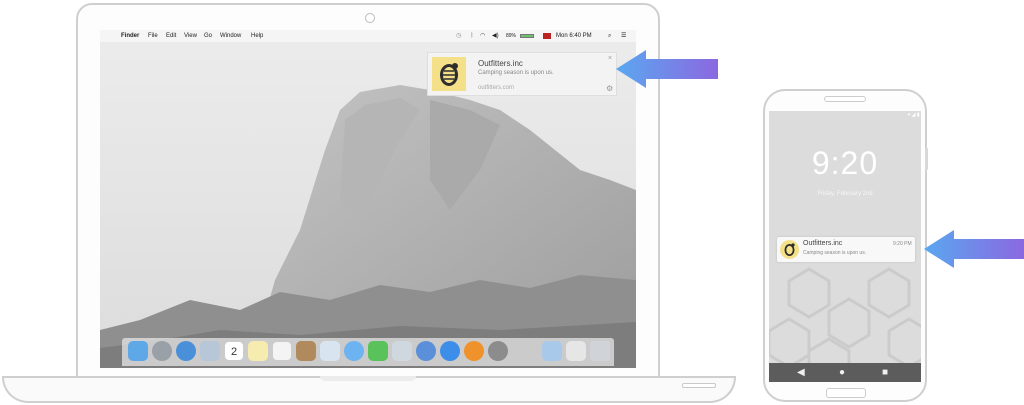  What do you see at coordinates (282, 351) in the screenshot?
I see `reminders-icon` at bounding box center [282, 351].